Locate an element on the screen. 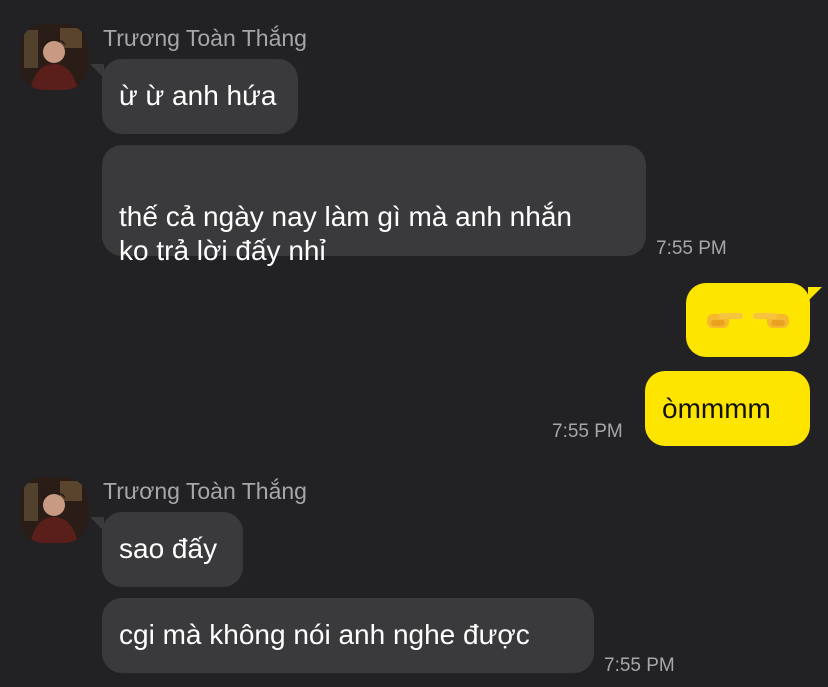 The height and width of the screenshot is (687, 828). emoji-row is located at coordinates (748, 320).